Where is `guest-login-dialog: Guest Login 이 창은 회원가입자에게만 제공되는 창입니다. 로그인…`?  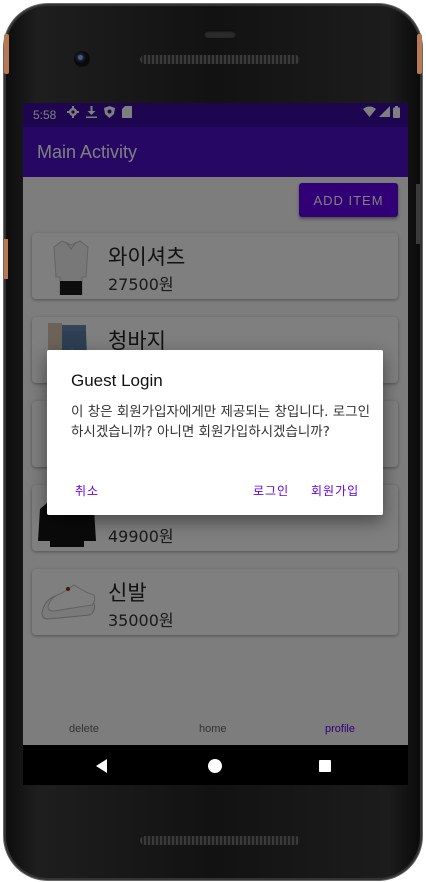 guest-login-dialog: Guest Login 이 창은 회원가입자에게만 제공되는 창입니다. 로그인… is located at coordinates (215, 432).